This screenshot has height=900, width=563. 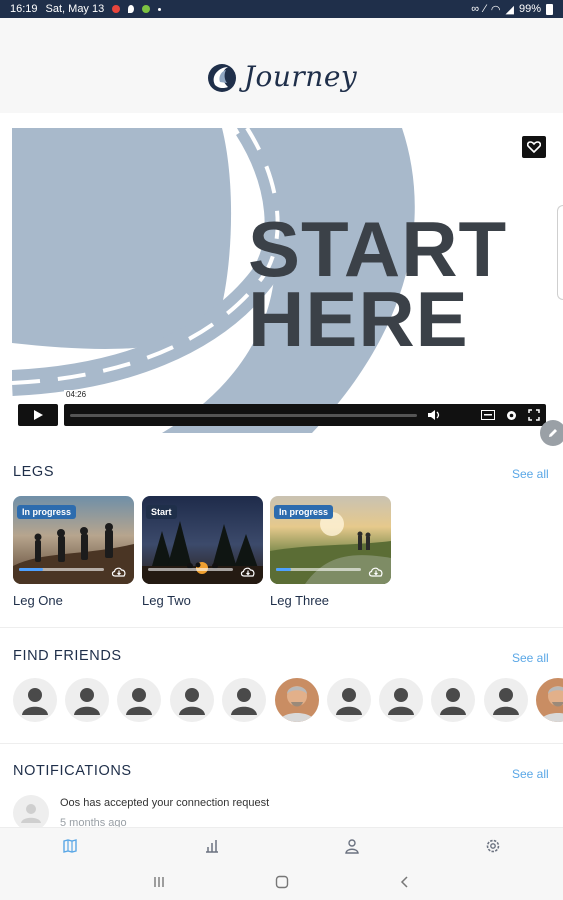 I want to click on notifications-see-all-link: See all, so click(x=530, y=774).